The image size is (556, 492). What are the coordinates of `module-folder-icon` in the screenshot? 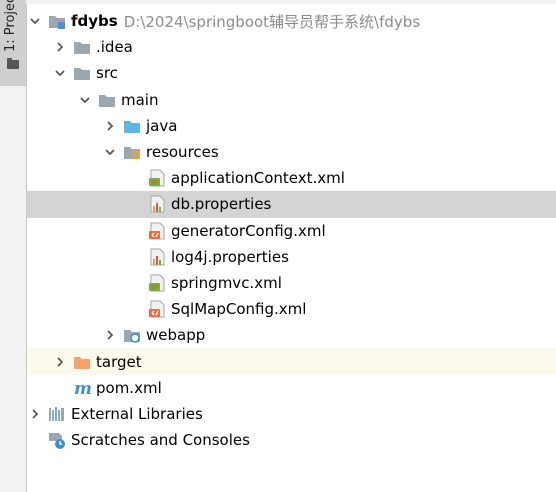 It's located at (57, 21).